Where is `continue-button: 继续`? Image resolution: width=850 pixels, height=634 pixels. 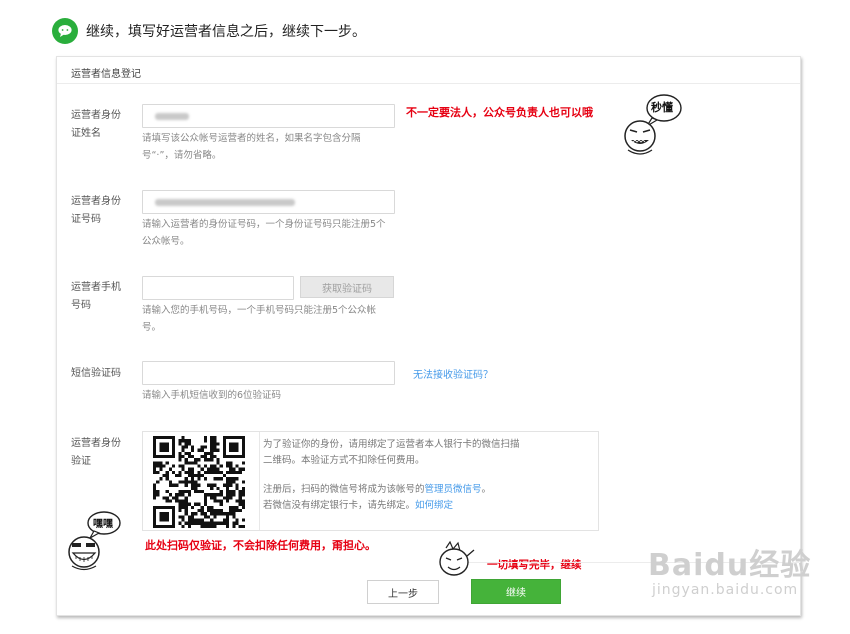
continue-button: 继续 is located at coordinates (516, 591).